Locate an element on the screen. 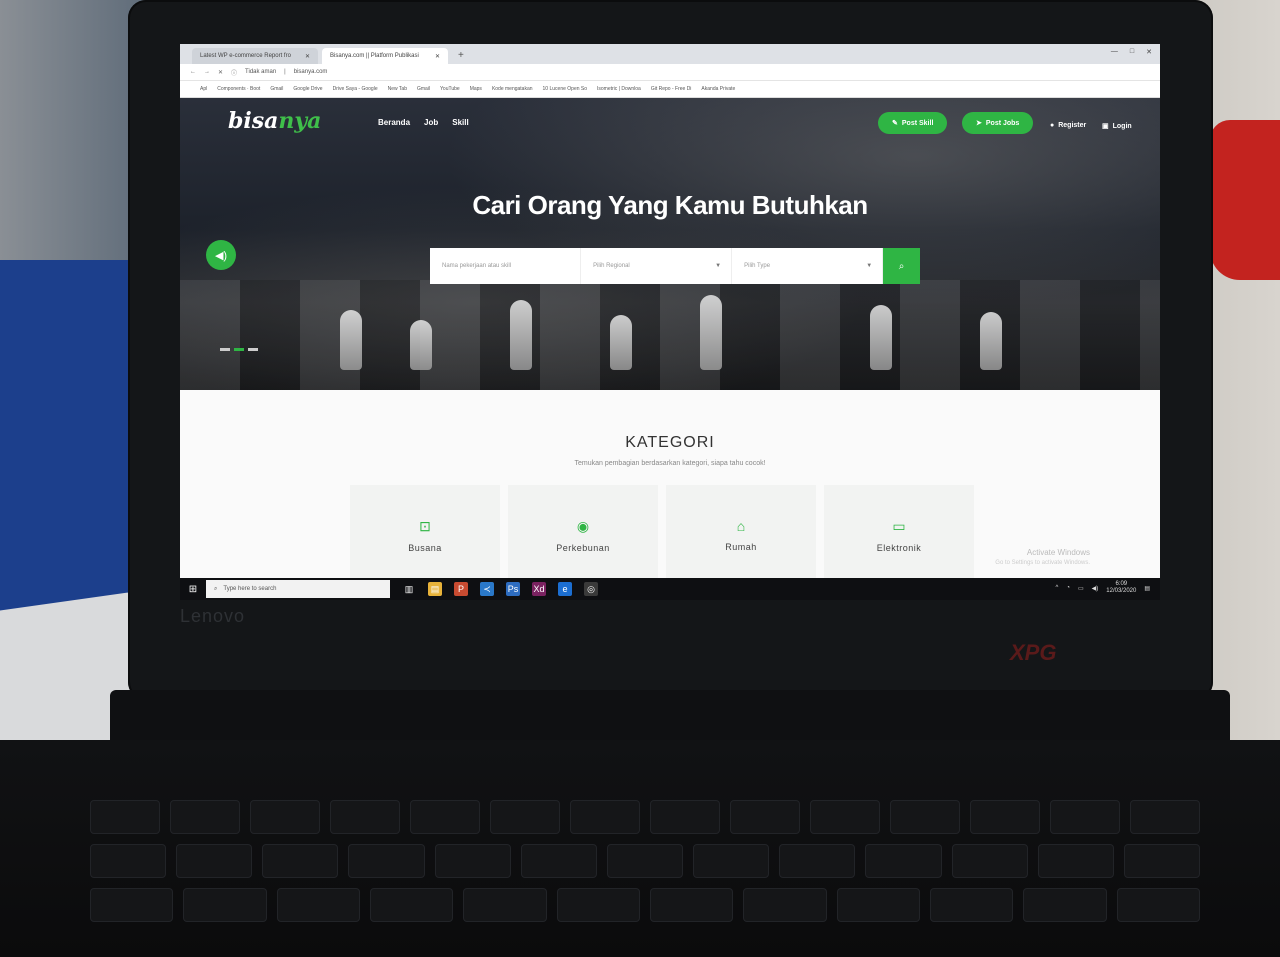 This screenshot has height=957, width=1280. battery-icon: ▭ is located at coordinates (1081, 588).